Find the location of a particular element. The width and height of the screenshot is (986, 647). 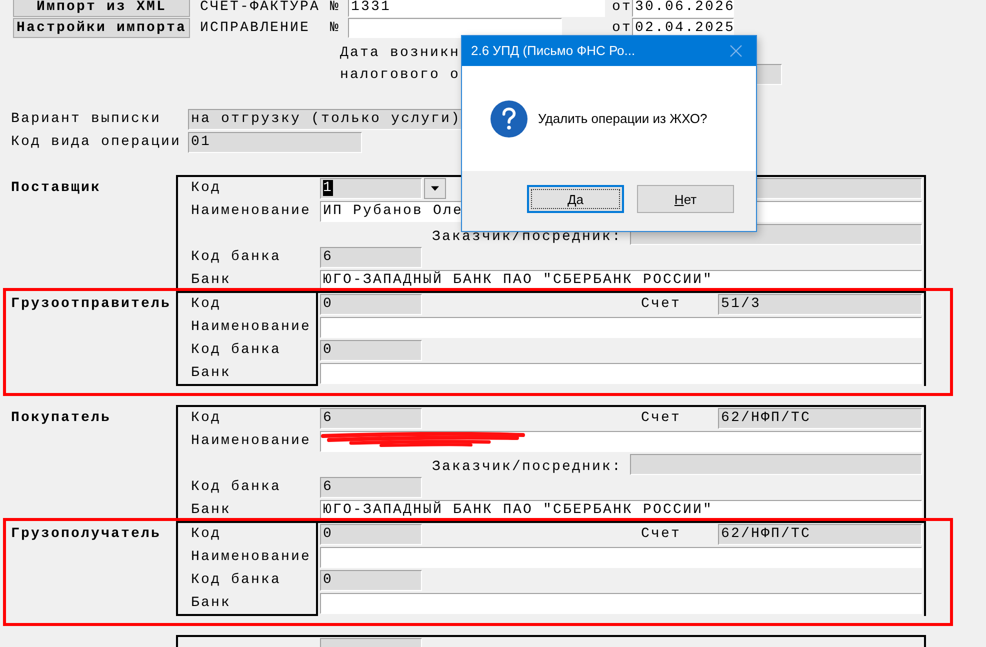

field-label: ИСПРАВЛЕНИЕ № is located at coordinates (270, 28).